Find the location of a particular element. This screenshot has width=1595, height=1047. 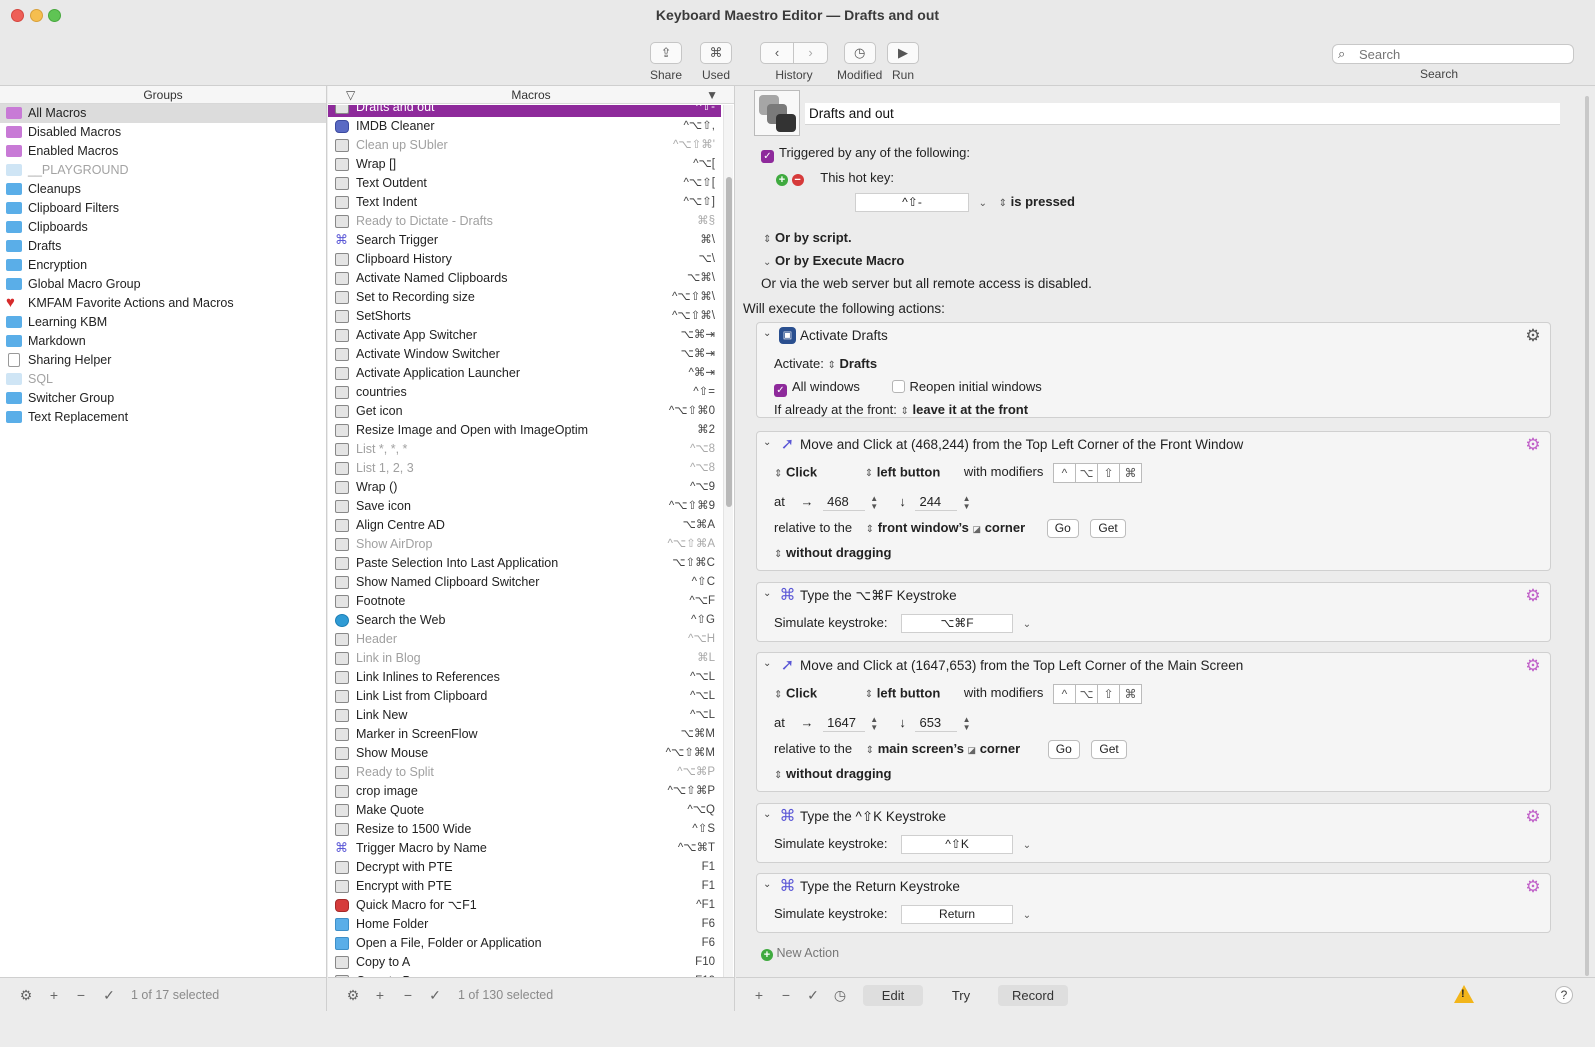

try-button: Try is located at coordinates (961, 995).